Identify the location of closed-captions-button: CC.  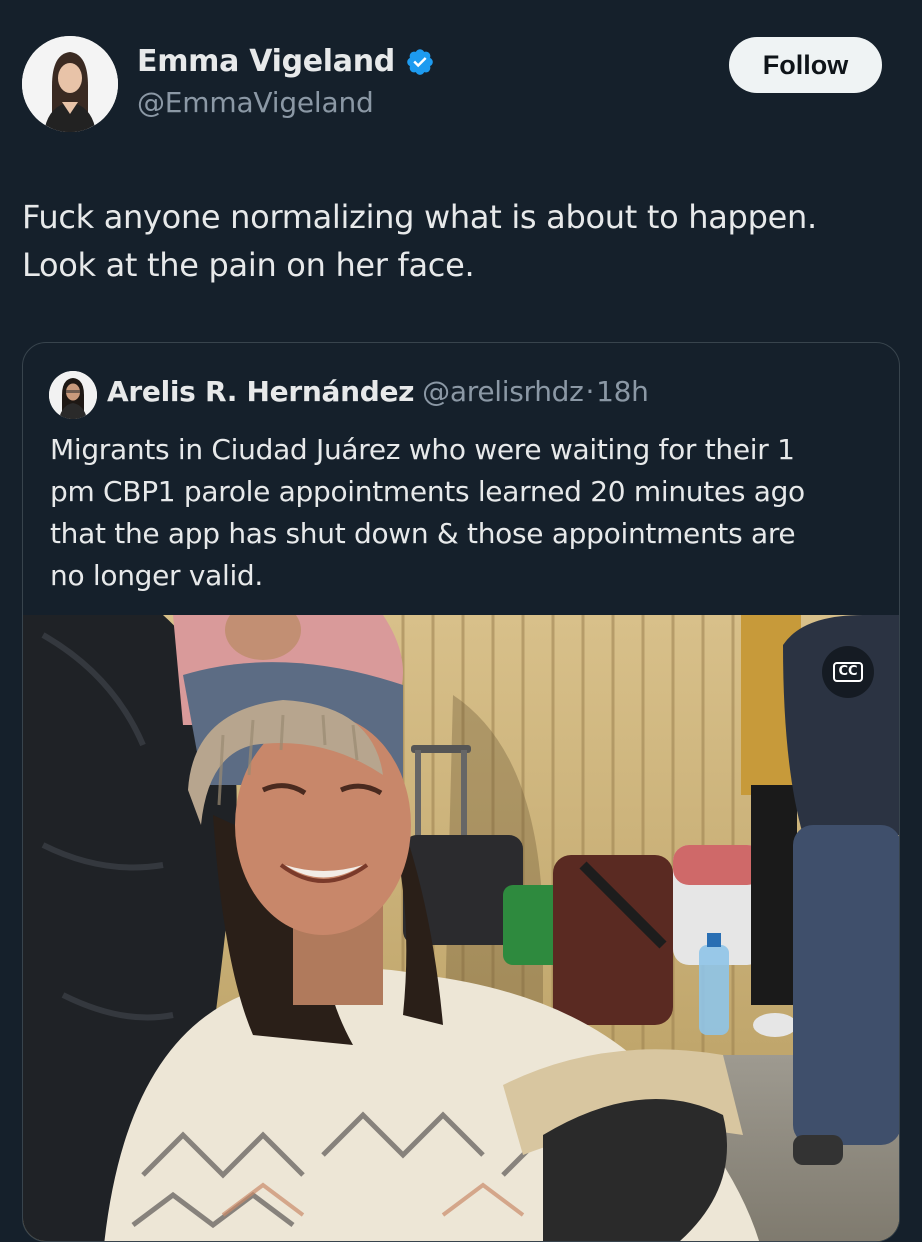
(848, 672).